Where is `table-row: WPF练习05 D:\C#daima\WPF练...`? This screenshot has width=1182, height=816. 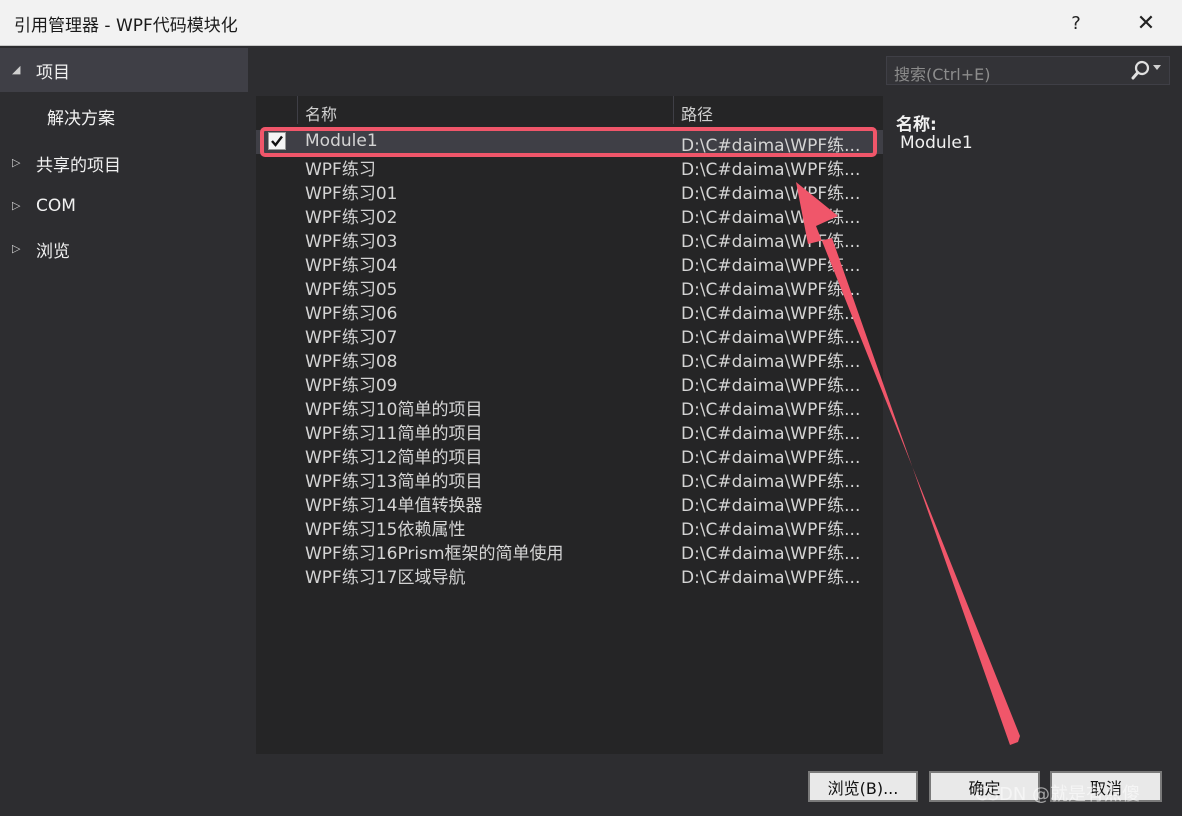
table-row: WPF练习05 D:\C#daima\WPF练... is located at coordinates (569, 287).